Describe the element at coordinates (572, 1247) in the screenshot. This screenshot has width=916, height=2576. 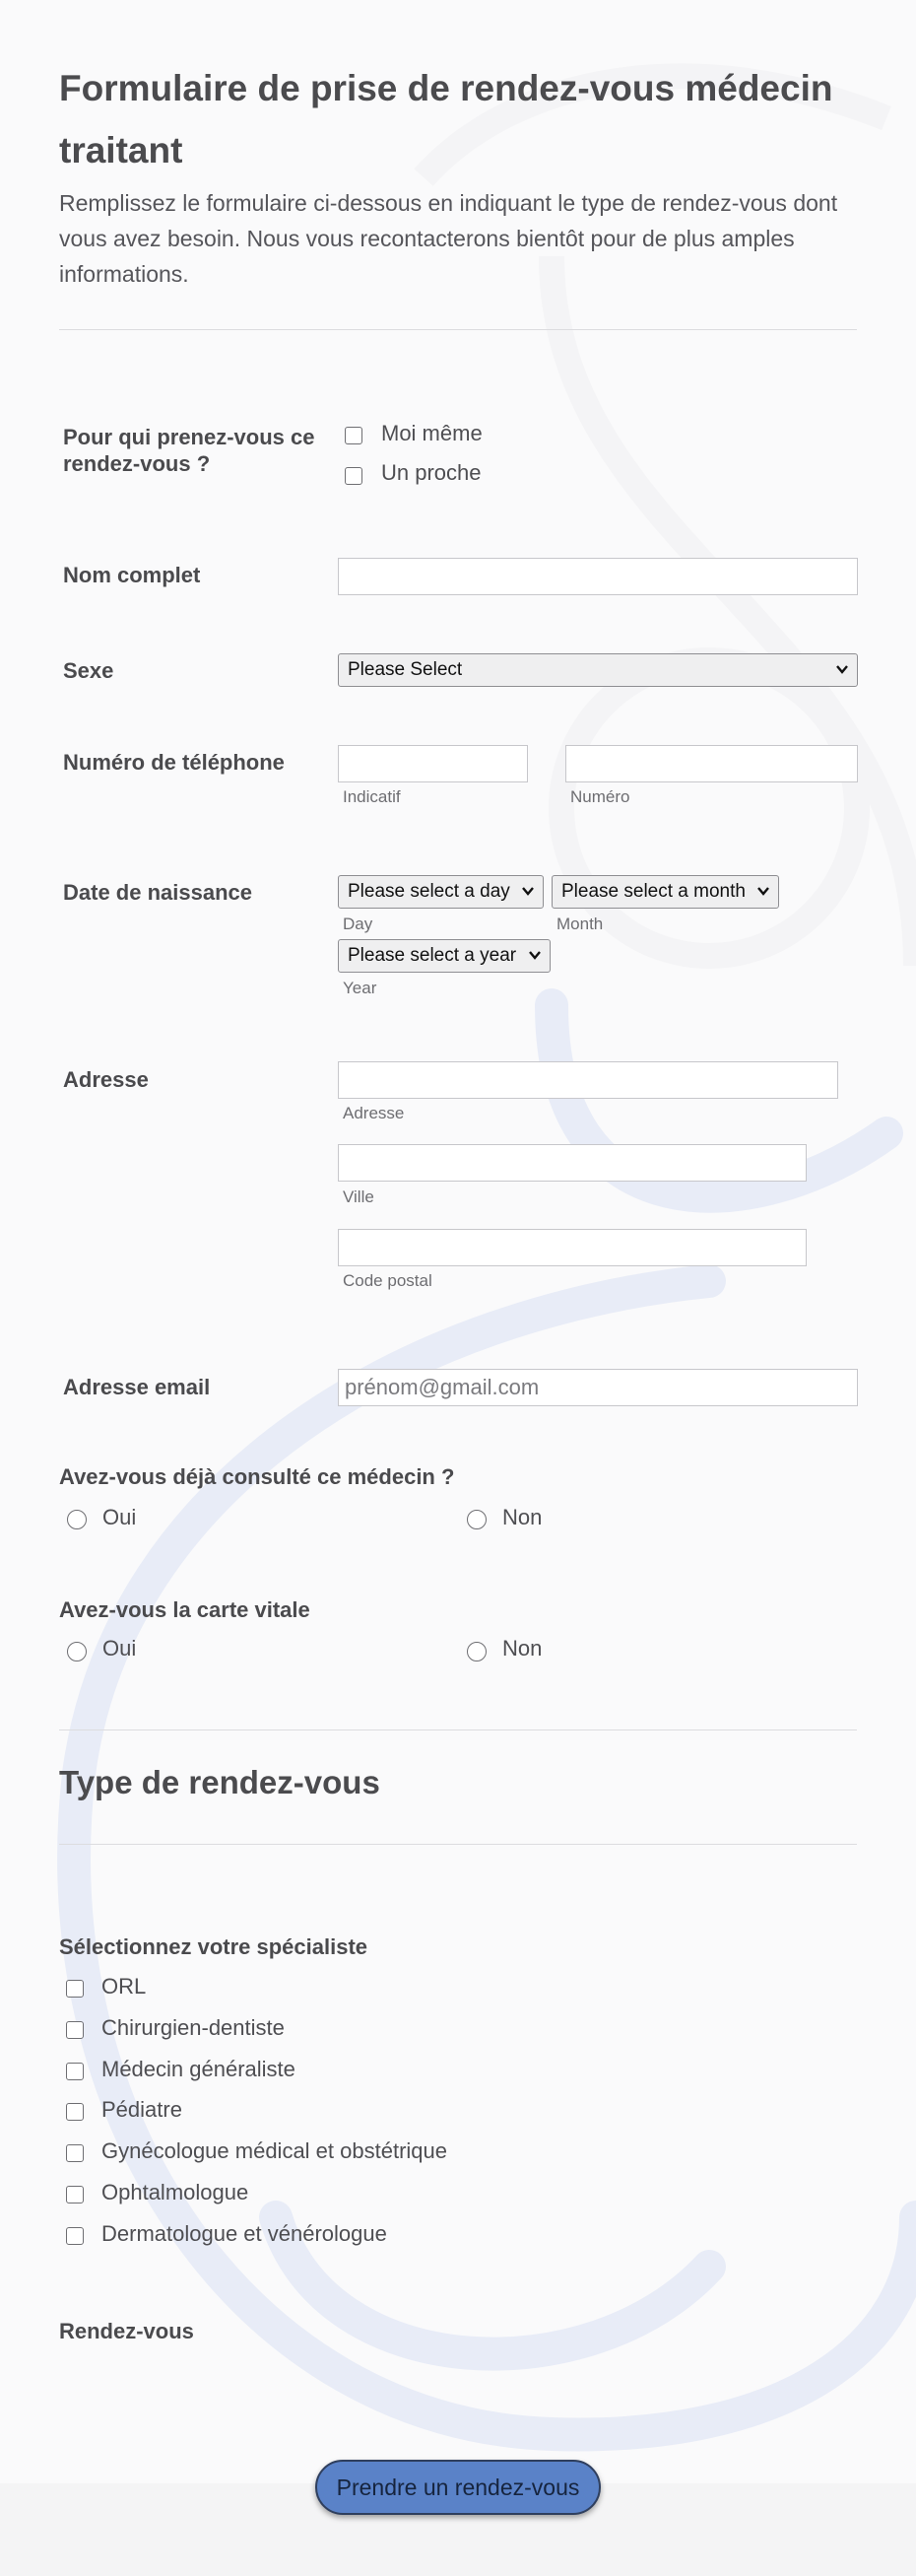
I see `address-zip-input` at that location.